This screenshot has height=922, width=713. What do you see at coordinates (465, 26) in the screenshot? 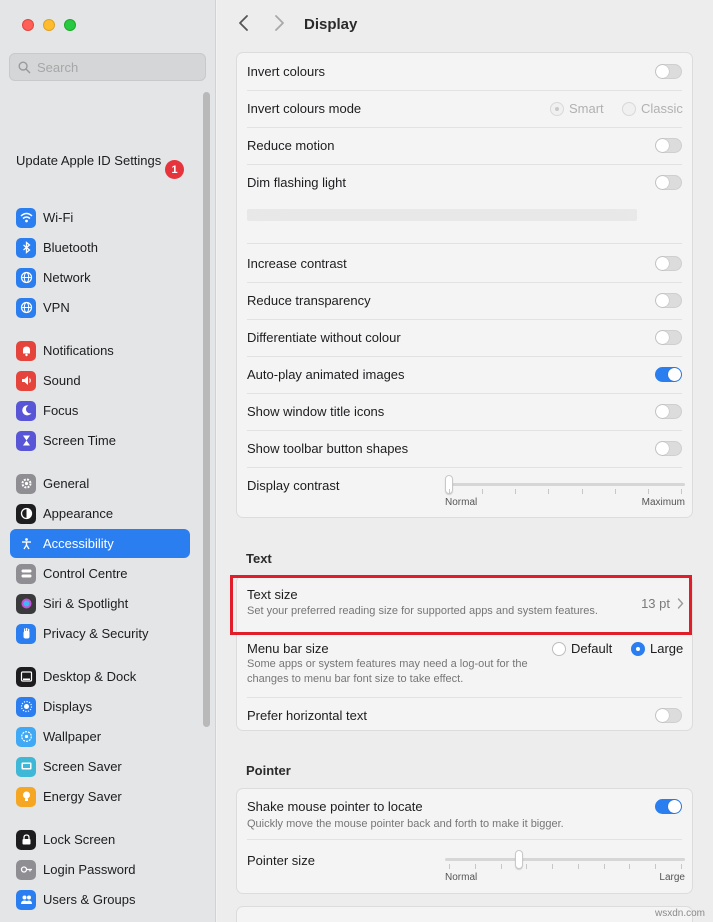
I see `toolbar: Display` at bounding box center [465, 26].